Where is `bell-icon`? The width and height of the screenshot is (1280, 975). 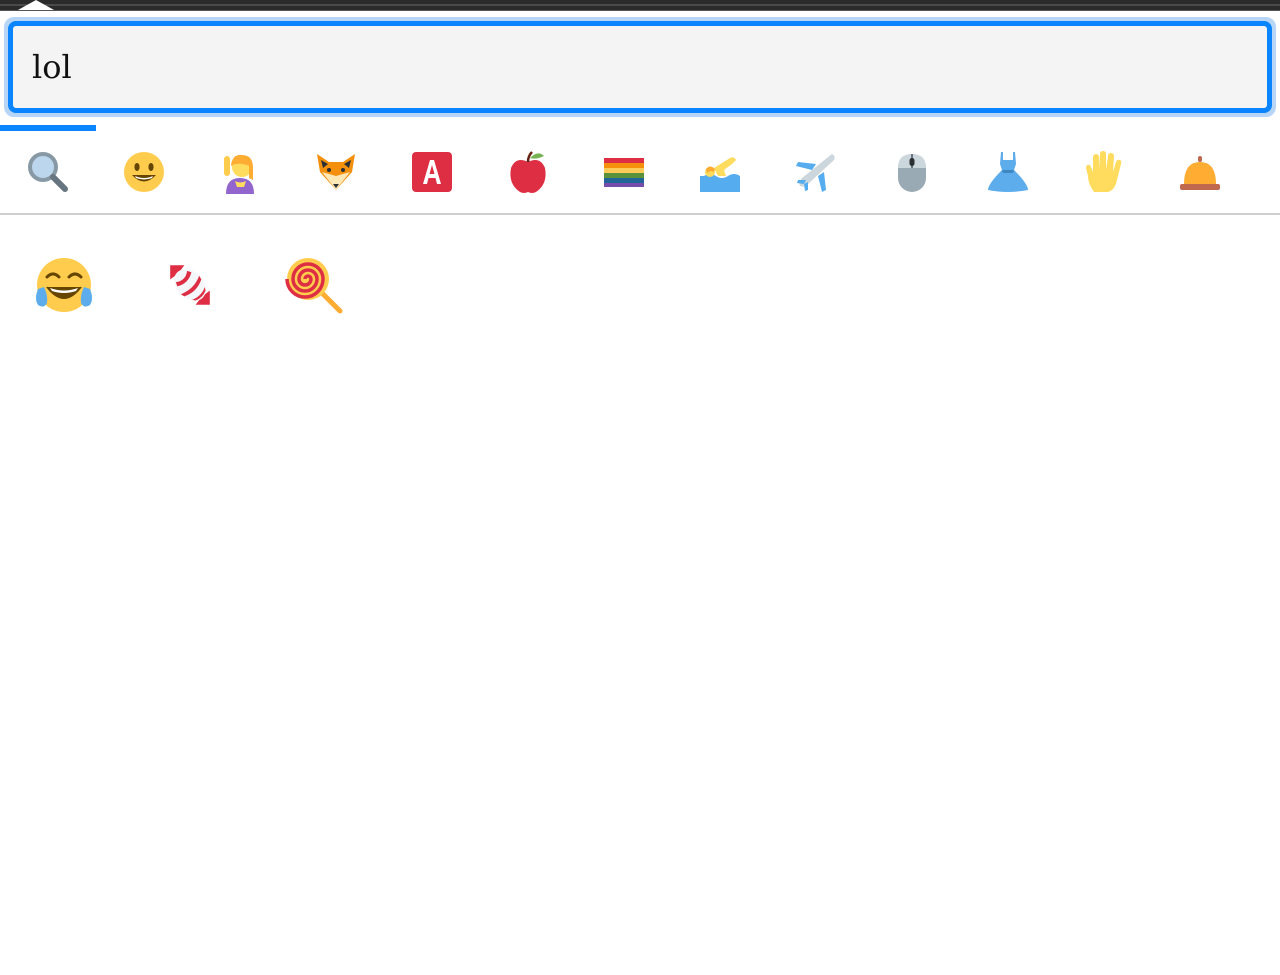
bell-icon is located at coordinates (1200, 173).